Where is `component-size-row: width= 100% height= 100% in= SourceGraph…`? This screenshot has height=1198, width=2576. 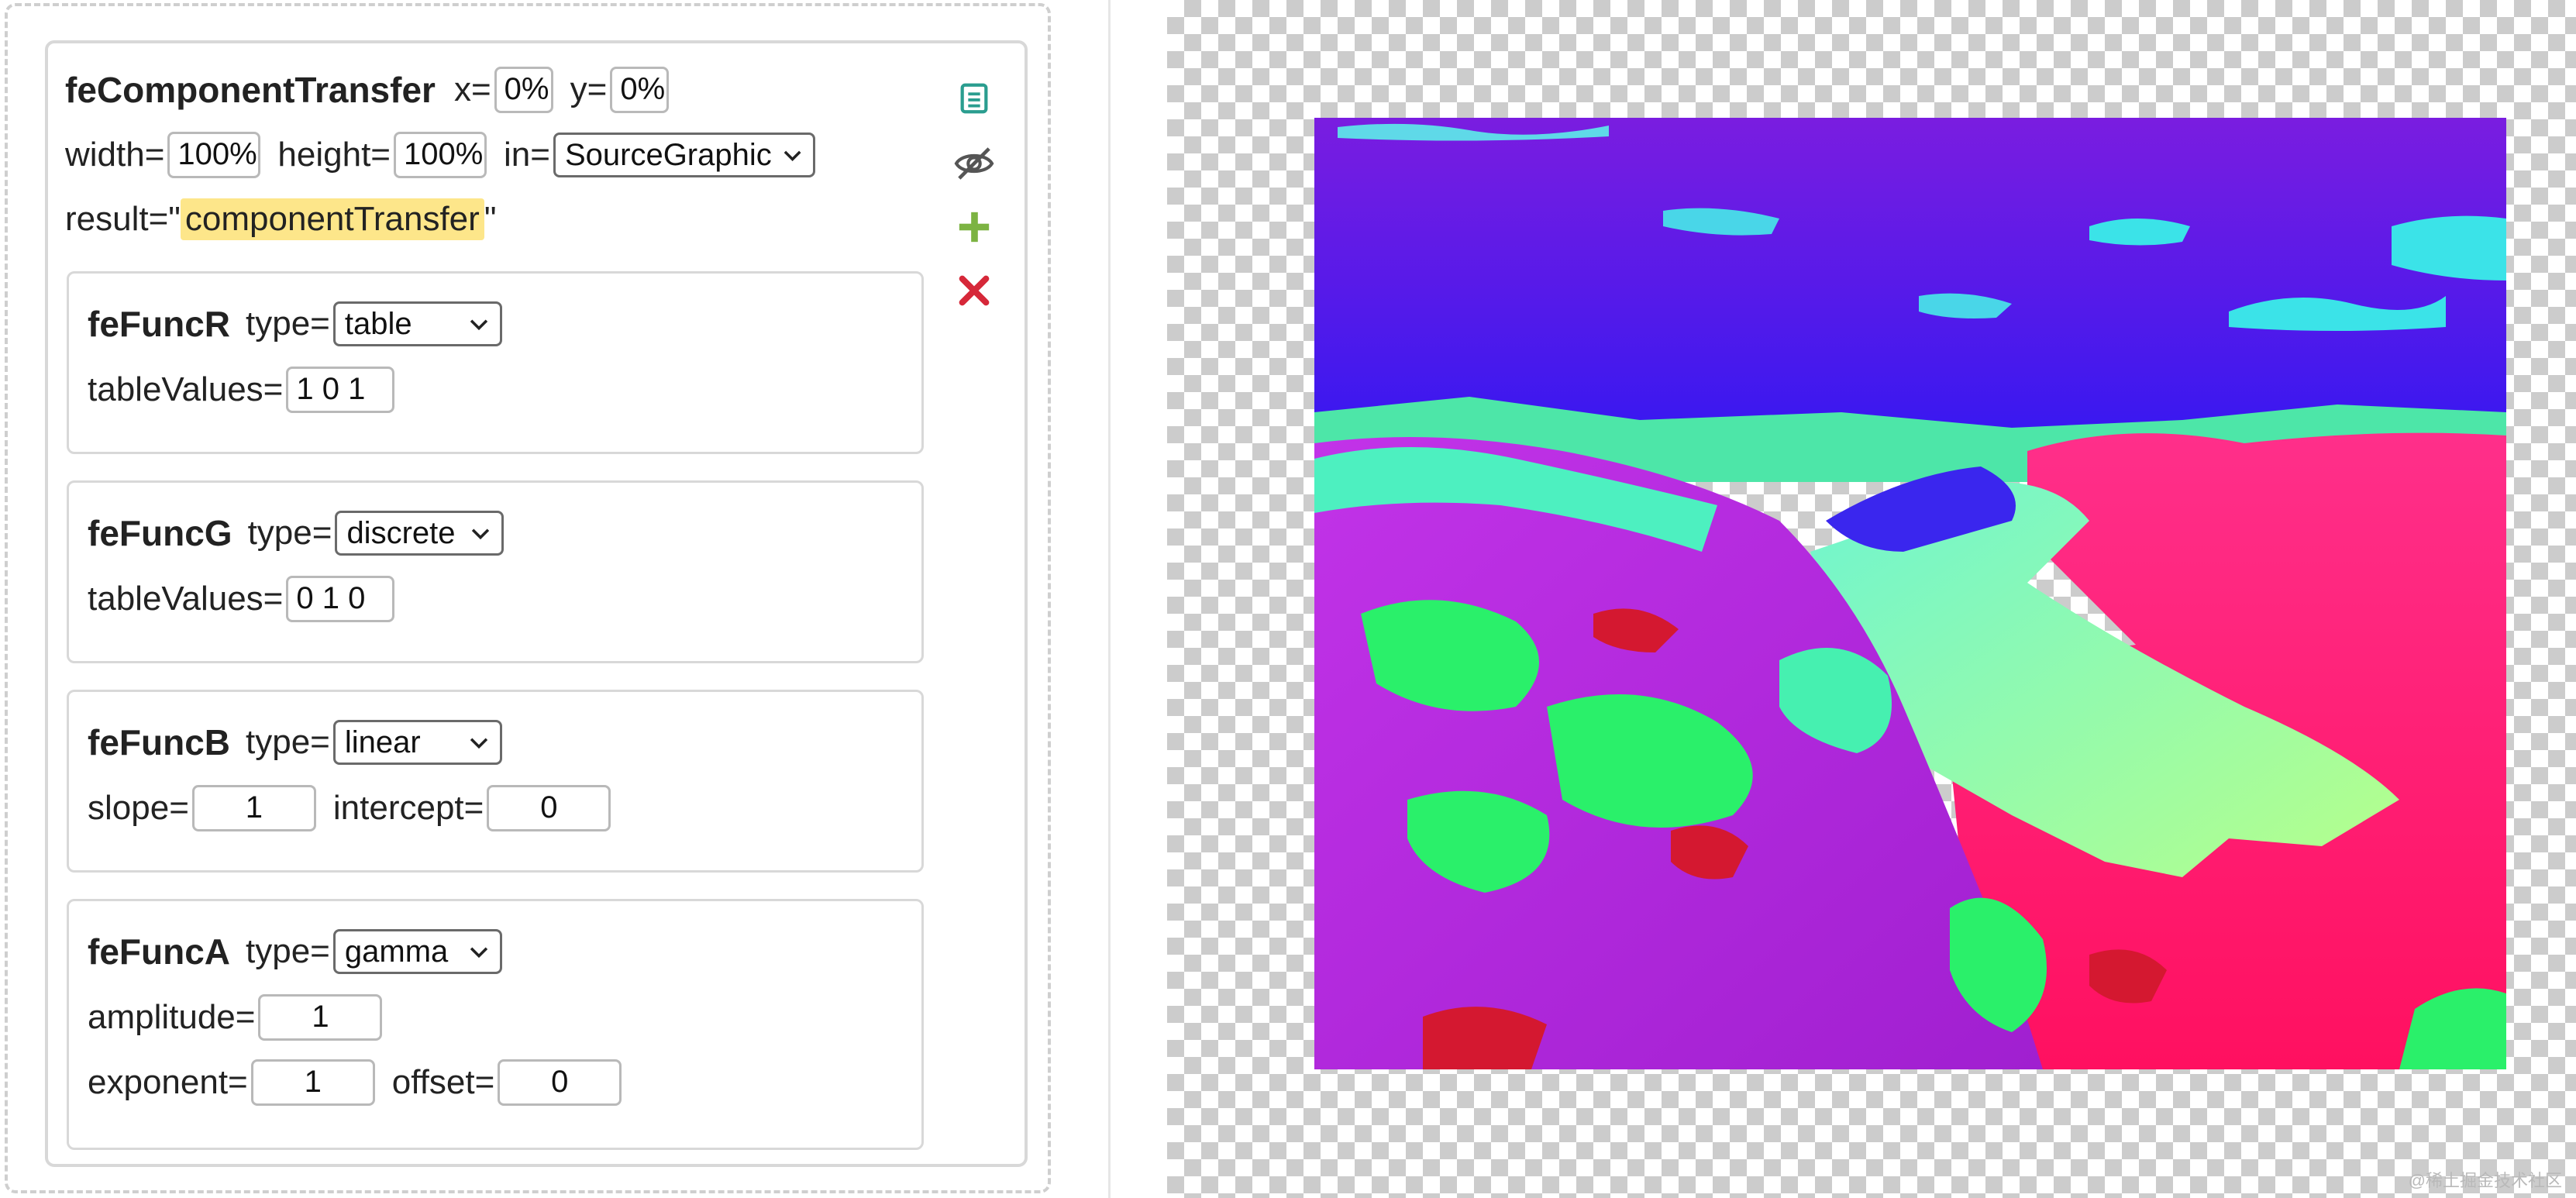
component-size-row: width= 100% height= 100% in= SourceGraph… is located at coordinates (440, 155).